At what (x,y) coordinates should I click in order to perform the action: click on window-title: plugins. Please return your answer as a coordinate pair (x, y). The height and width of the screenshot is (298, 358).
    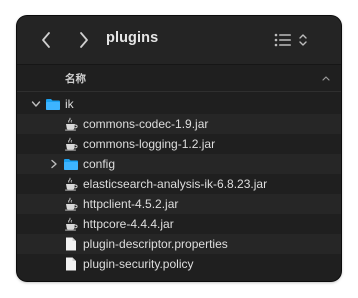
    Looking at the image, I should click on (132, 38).